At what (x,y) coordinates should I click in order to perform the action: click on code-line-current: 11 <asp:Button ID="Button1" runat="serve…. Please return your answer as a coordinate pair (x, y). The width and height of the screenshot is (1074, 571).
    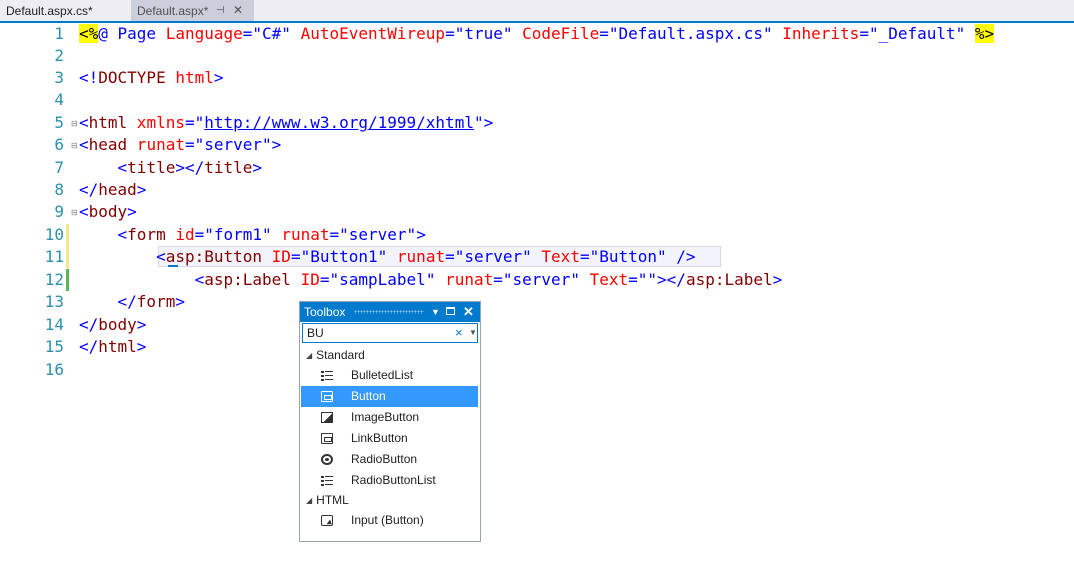
    Looking at the image, I should click on (537, 257).